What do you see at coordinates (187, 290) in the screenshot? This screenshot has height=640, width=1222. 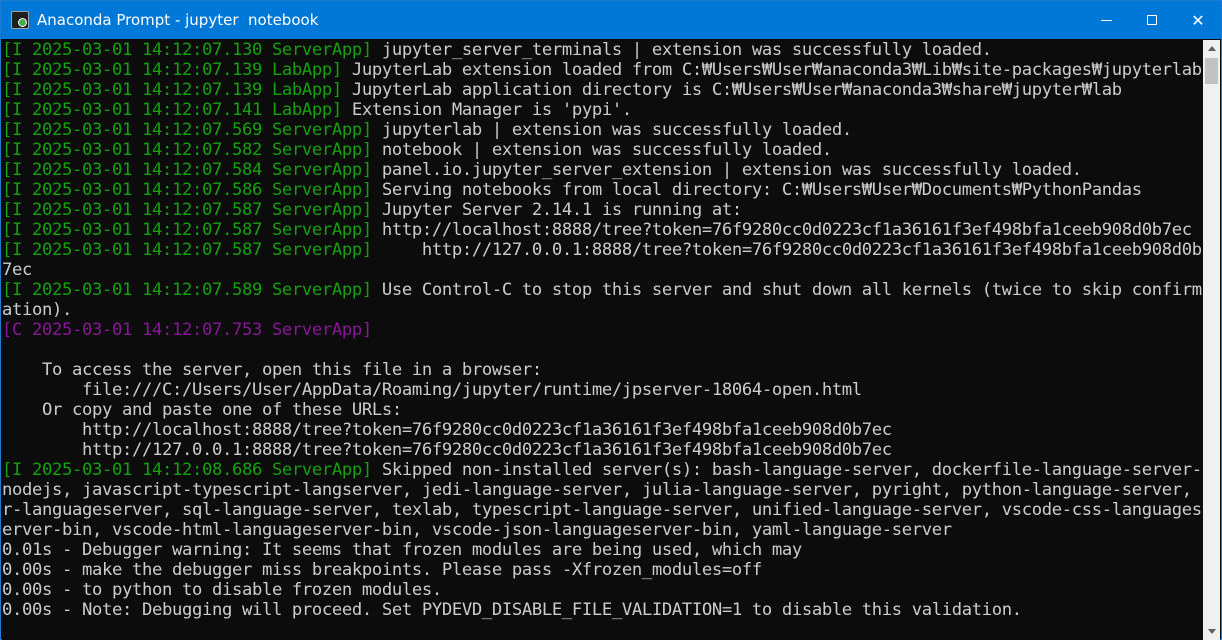 I see `log-prefix: [I 2025-03-01 14:12:07.589 ServerApp]` at bounding box center [187, 290].